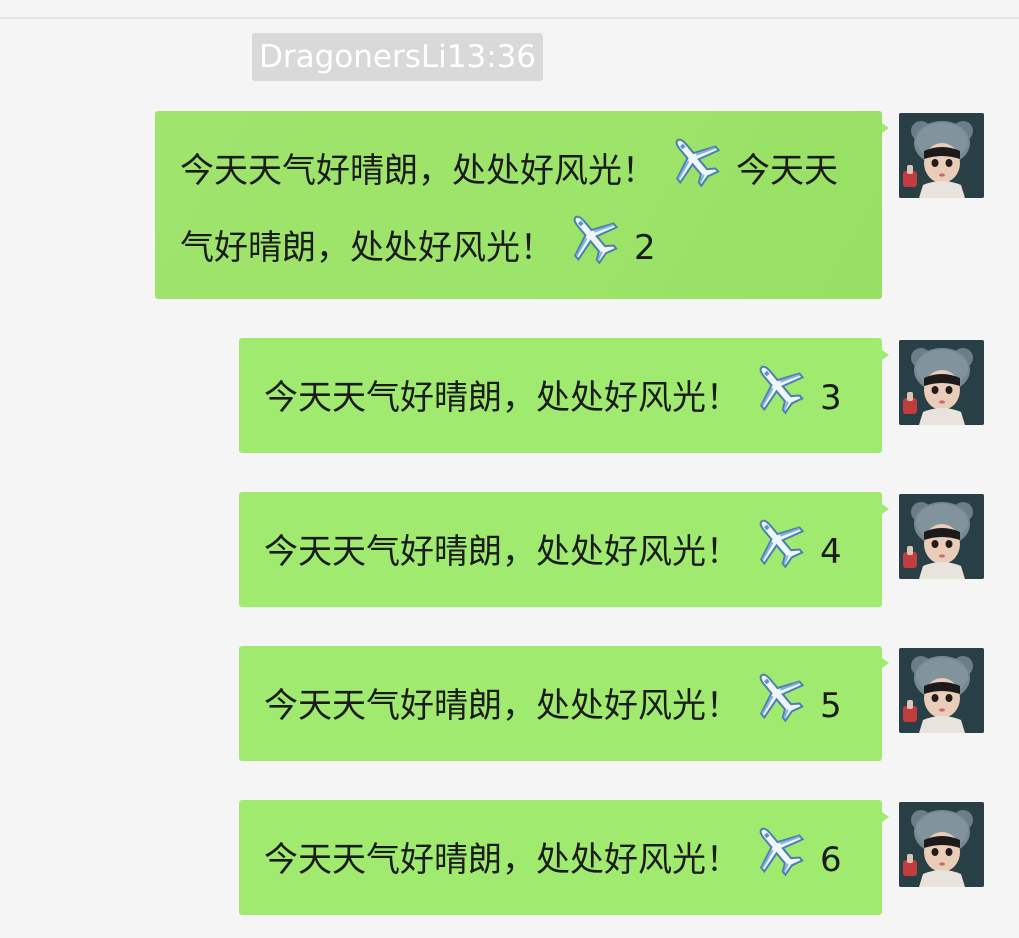  Describe the element at coordinates (418, 171) in the screenshot. I see `message-1-text-a: 今天天气好晴朗，处处好风光！` at that location.